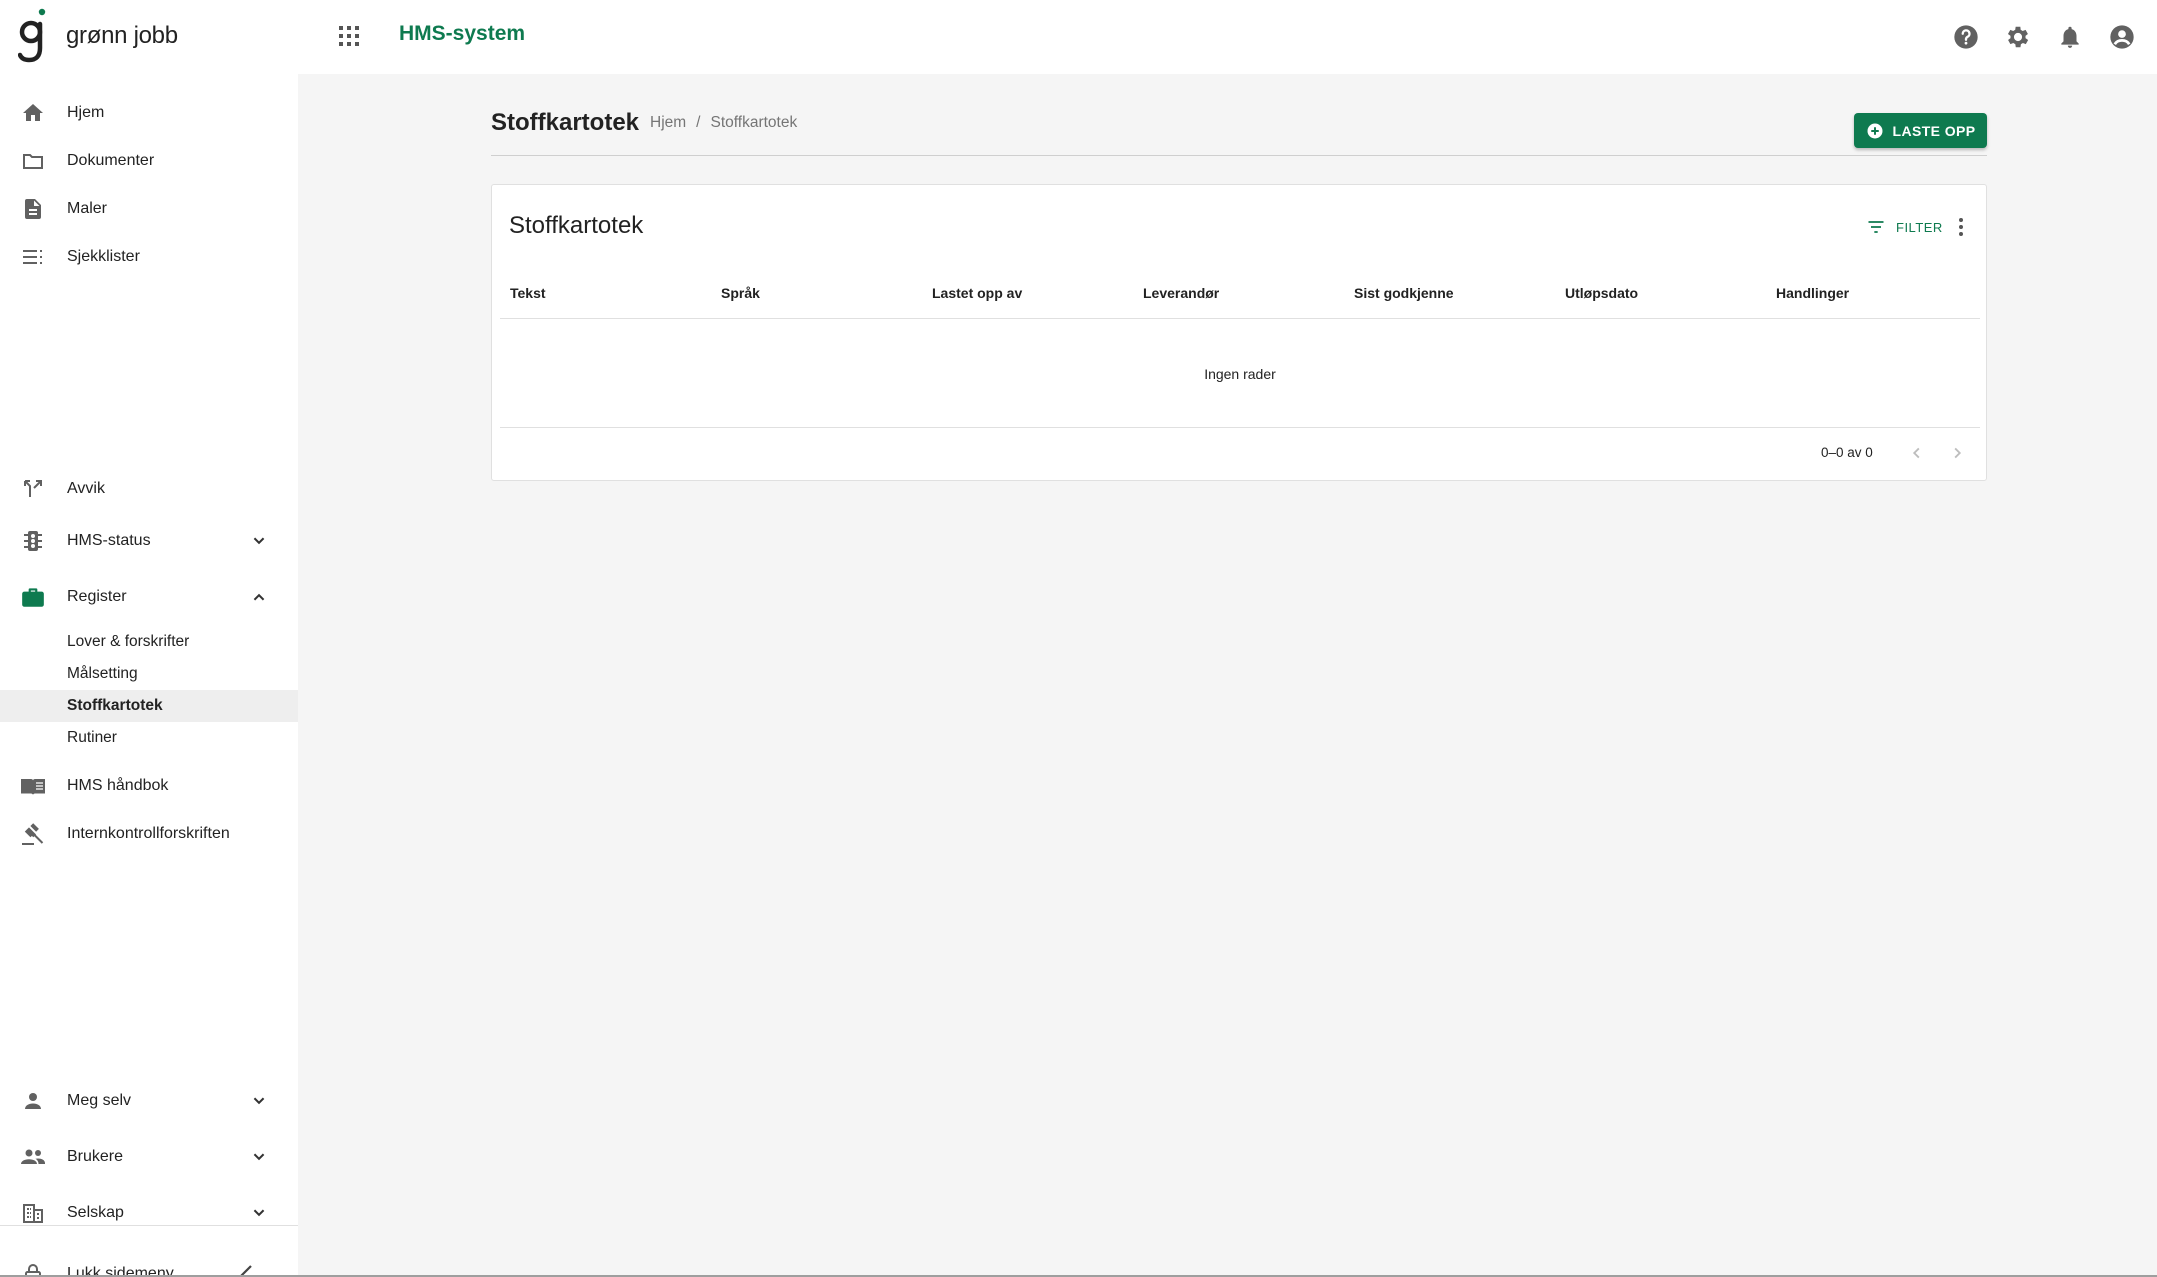 The width and height of the screenshot is (2157, 1277). What do you see at coordinates (528, 293) in the screenshot?
I see `column-header-tekst: Tekst` at bounding box center [528, 293].